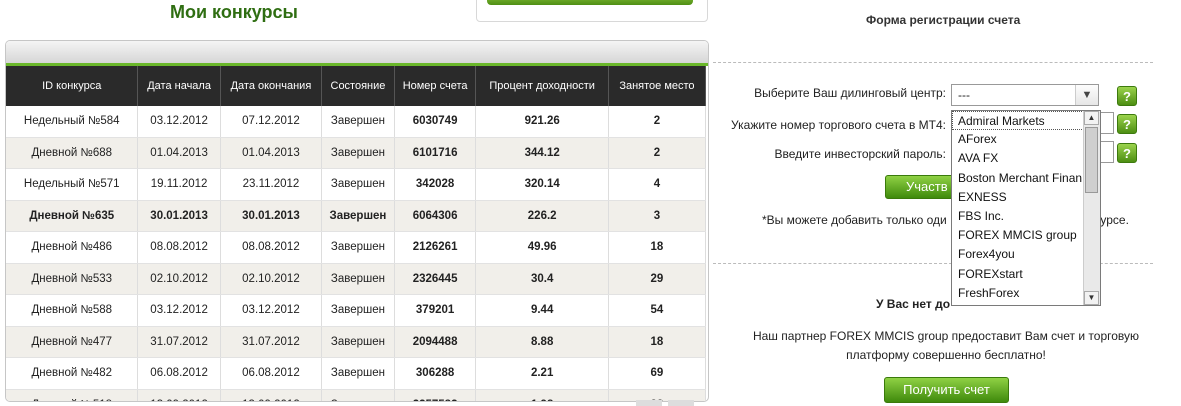  Describe the element at coordinates (933, 62) in the screenshot. I see `divider` at that location.